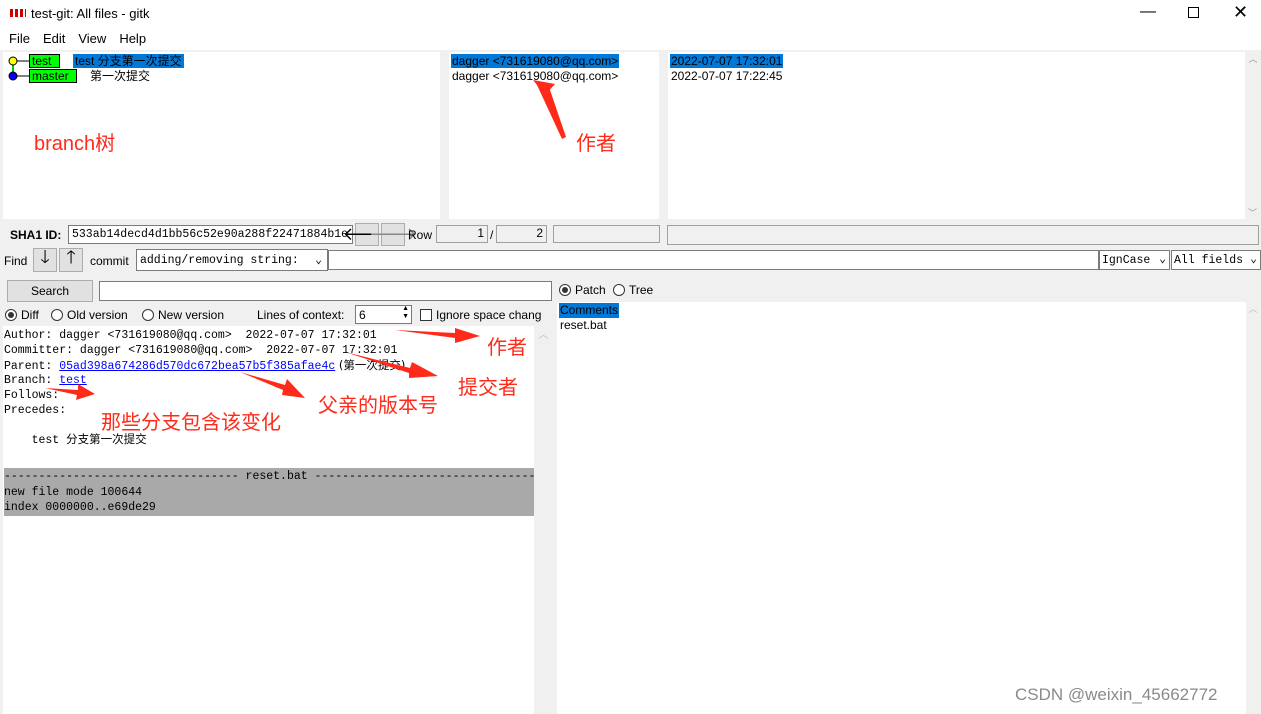 The height and width of the screenshot is (714, 1261). Describe the element at coordinates (70, 392) in the screenshot. I see `arrow-branches` at that location.